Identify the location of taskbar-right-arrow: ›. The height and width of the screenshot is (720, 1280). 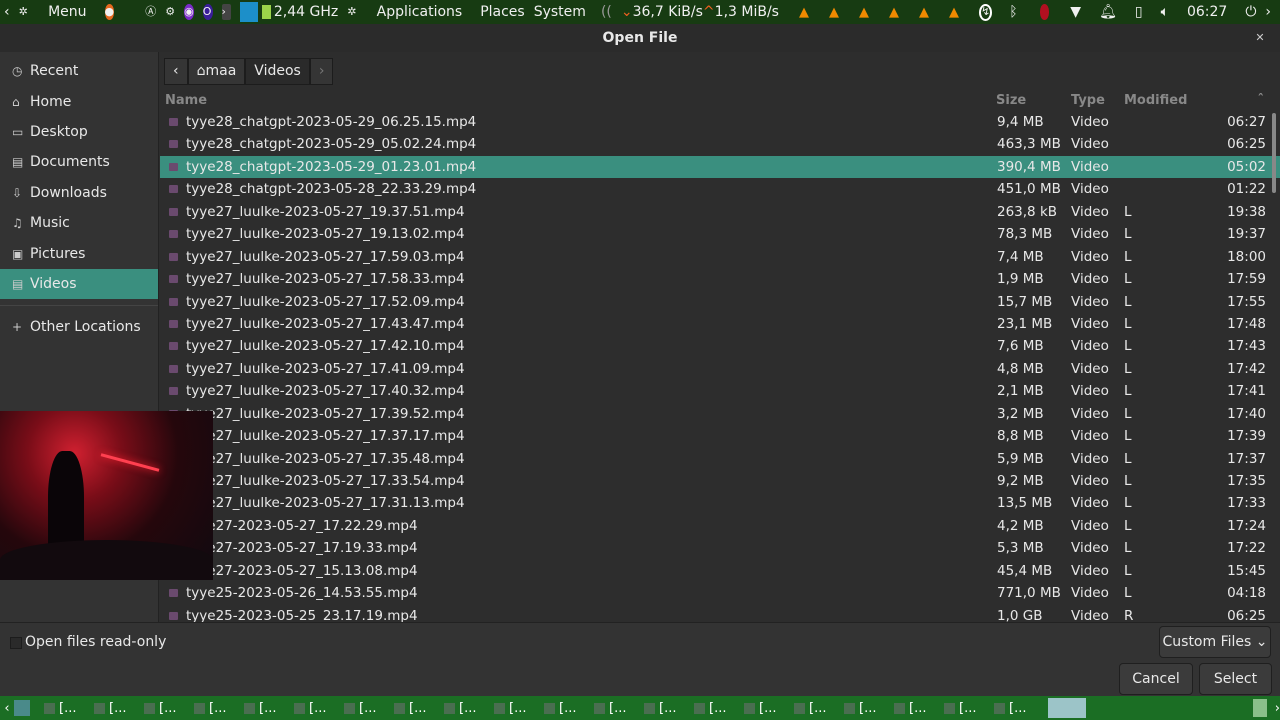
(1277, 708).